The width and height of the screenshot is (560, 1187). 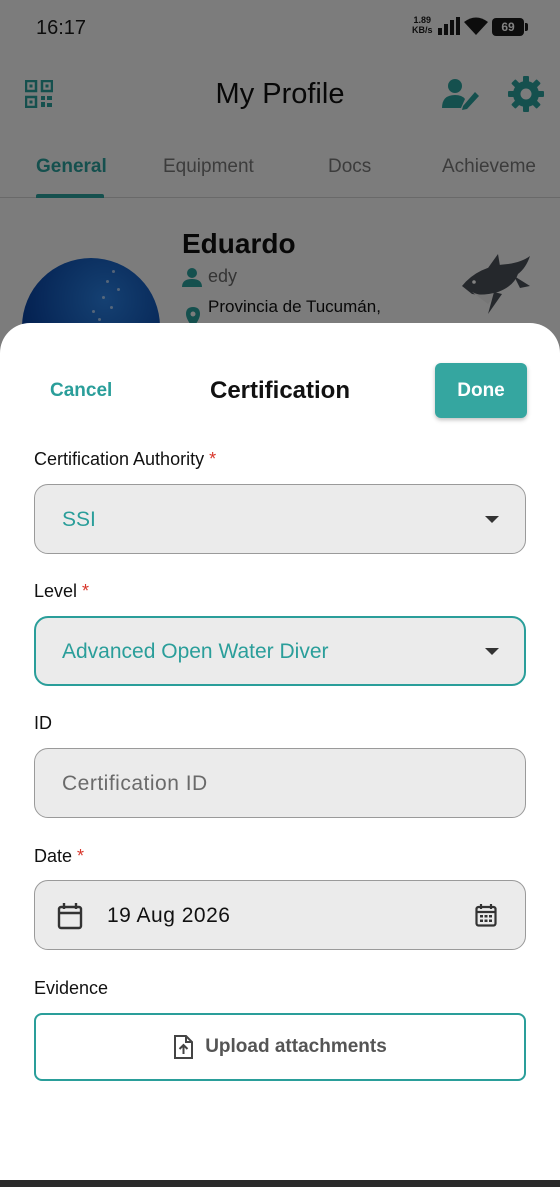 What do you see at coordinates (169, 915) in the screenshot?
I see `date-value: 19 Aug 2026` at bounding box center [169, 915].